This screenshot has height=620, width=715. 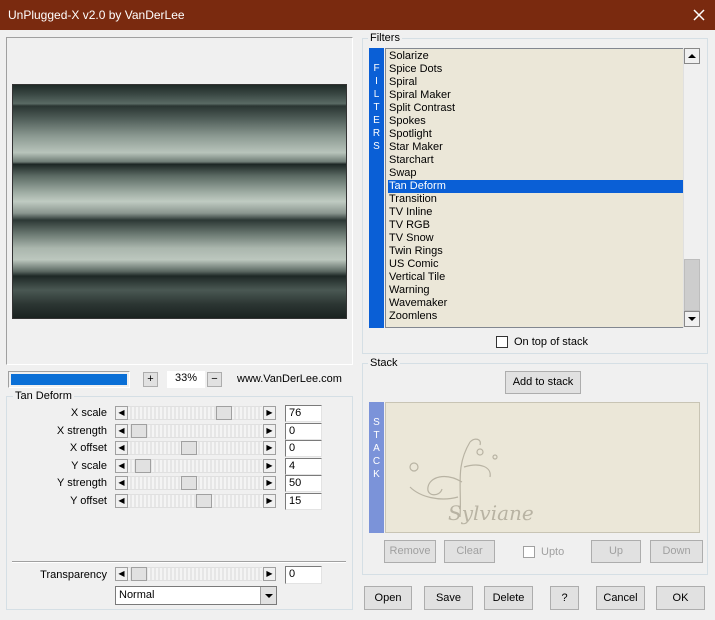 I want to click on blend-mode-select: Normal, so click(x=196, y=595).